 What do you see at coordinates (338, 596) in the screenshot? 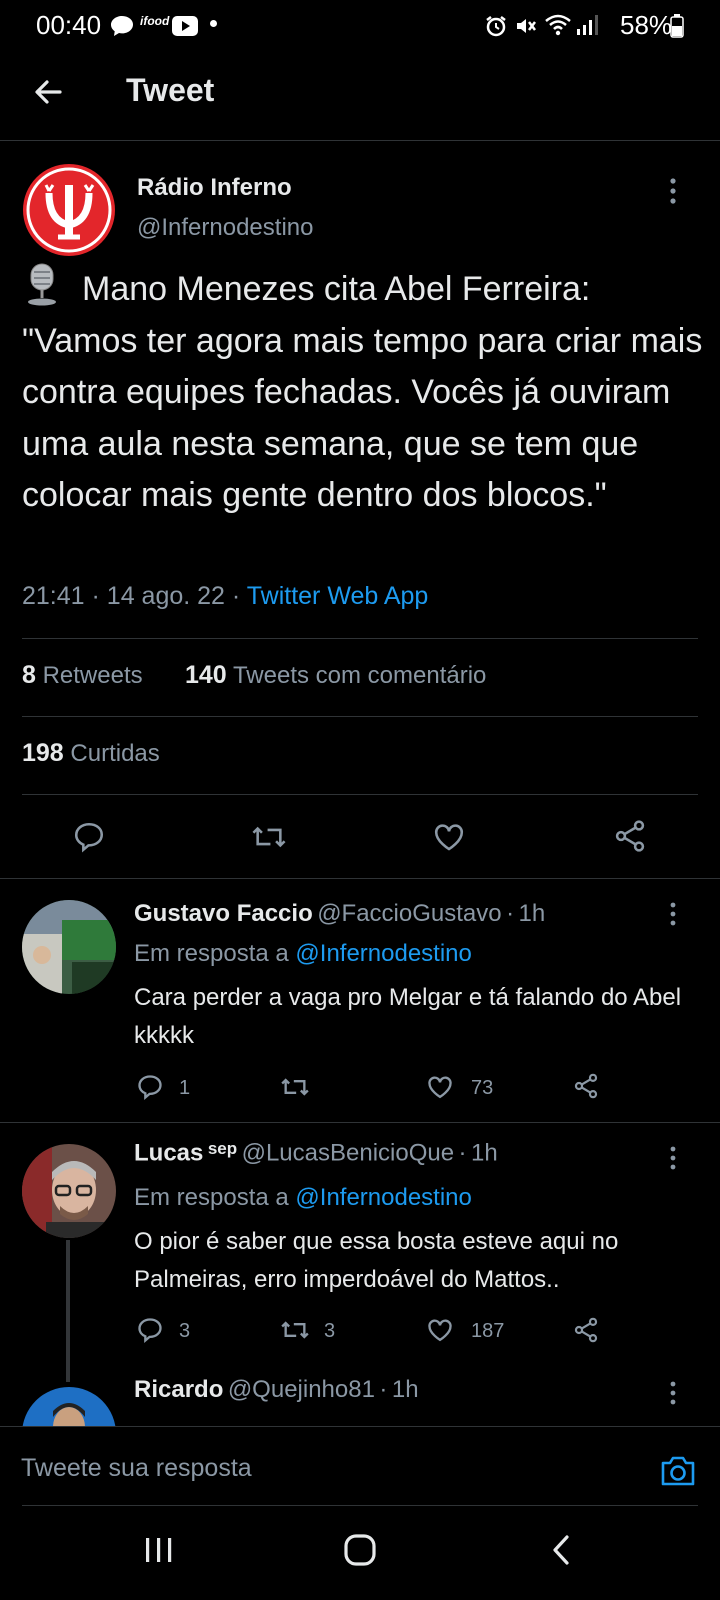
I see `tweet-source-link: Twitter Web App` at bounding box center [338, 596].